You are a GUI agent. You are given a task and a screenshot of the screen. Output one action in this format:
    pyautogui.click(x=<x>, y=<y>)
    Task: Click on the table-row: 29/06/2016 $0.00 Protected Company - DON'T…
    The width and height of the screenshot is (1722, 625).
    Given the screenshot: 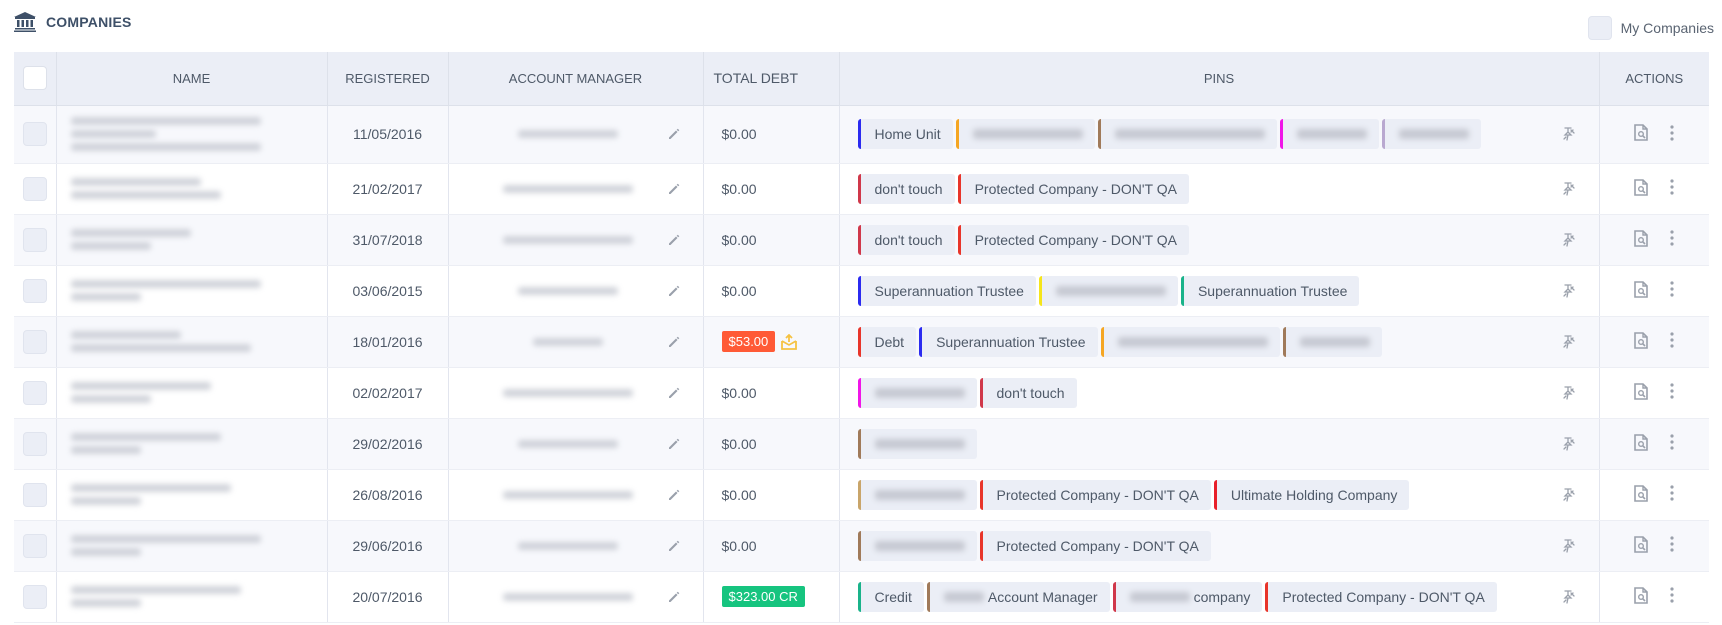 What is the action you would take?
    pyautogui.click(x=861, y=546)
    